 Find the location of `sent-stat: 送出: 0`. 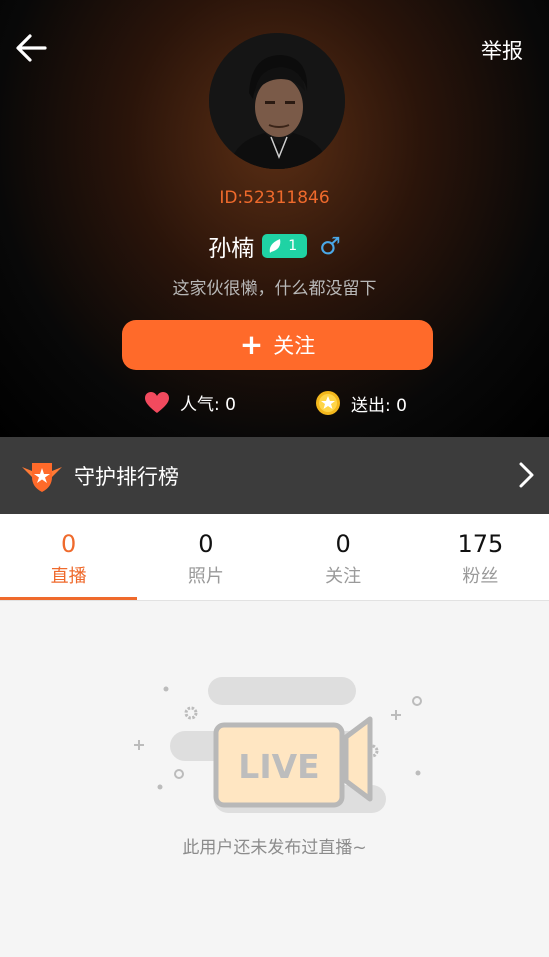

sent-stat: 送出: 0 is located at coordinates (361, 403).